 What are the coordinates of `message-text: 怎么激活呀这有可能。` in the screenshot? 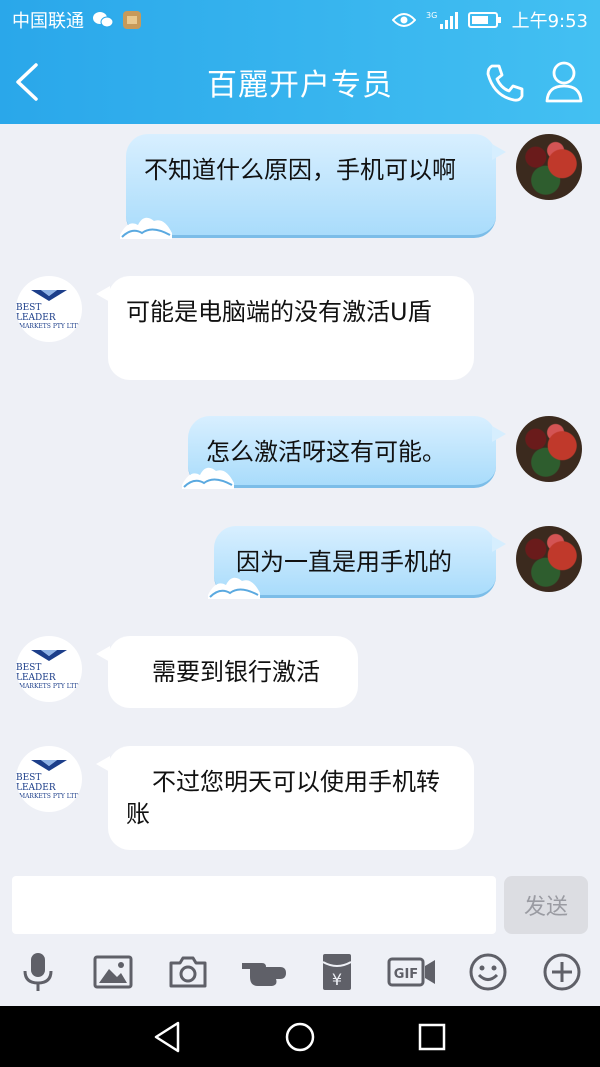 It's located at (326, 452).